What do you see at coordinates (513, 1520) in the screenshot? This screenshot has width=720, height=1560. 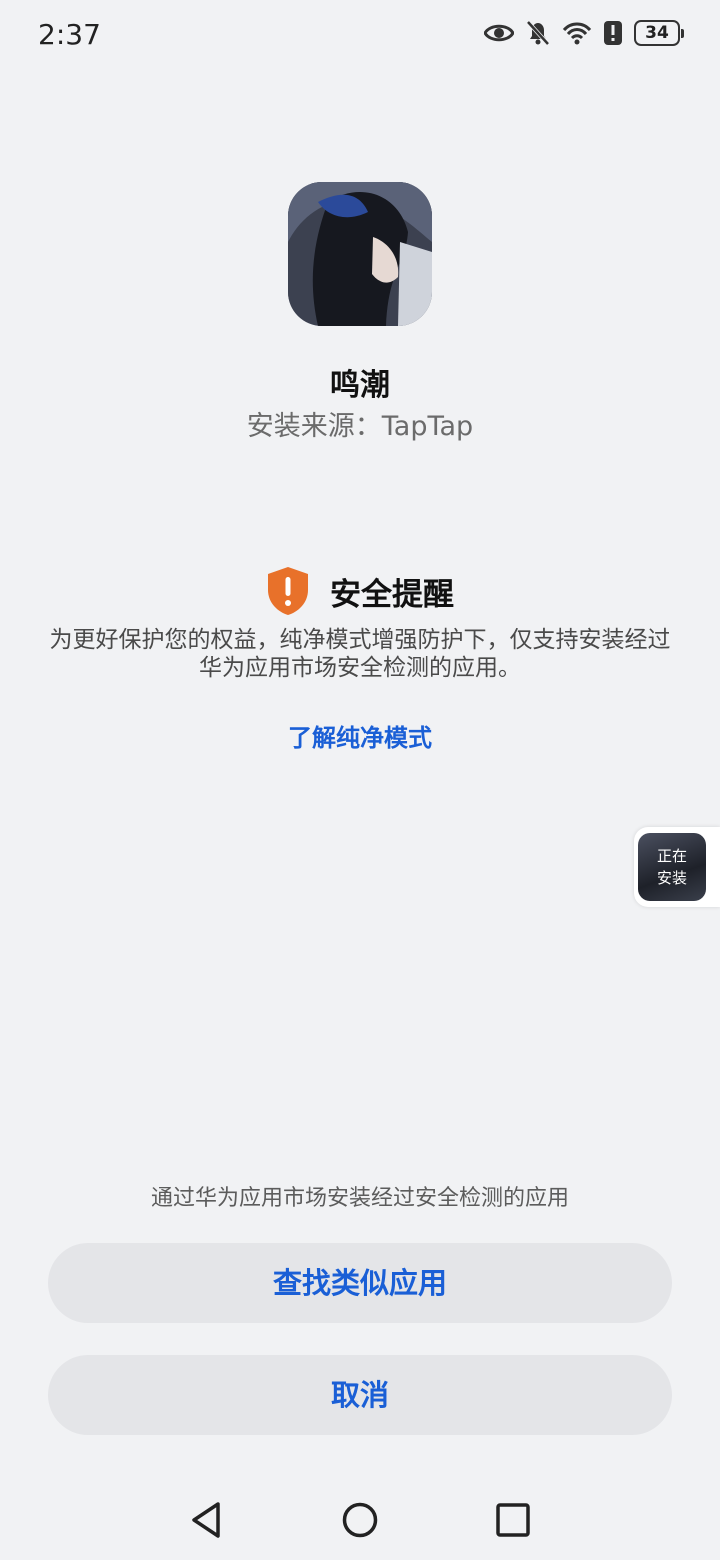 I see `recents-icon` at bounding box center [513, 1520].